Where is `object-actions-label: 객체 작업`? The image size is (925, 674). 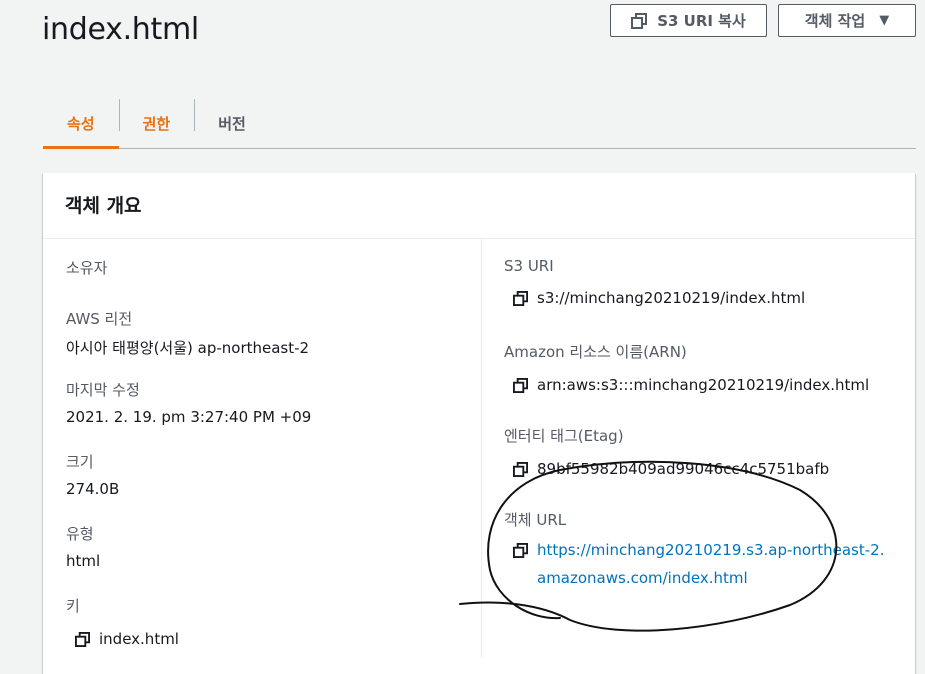 object-actions-label: 객체 작업 is located at coordinates (835, 21).